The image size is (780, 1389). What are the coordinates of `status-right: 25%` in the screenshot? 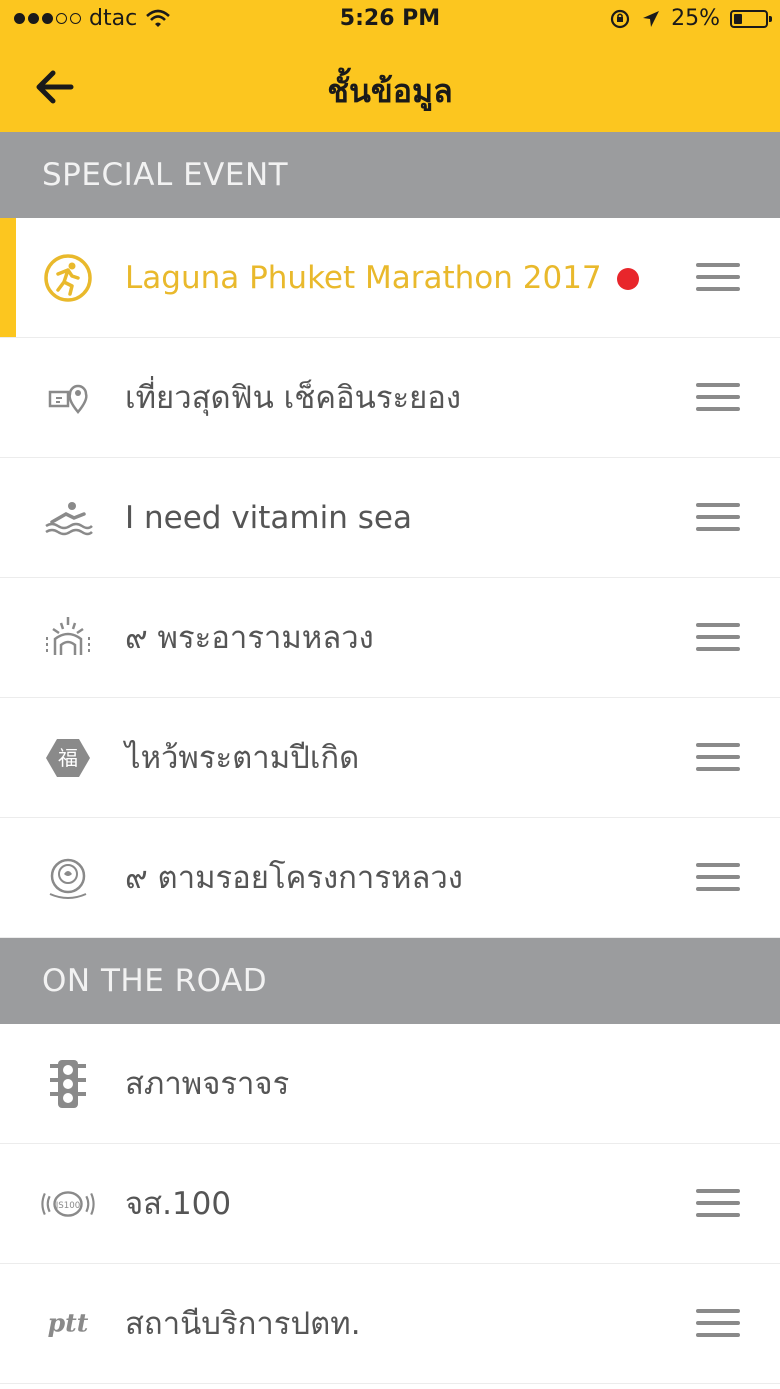 It's located at (690, 18).